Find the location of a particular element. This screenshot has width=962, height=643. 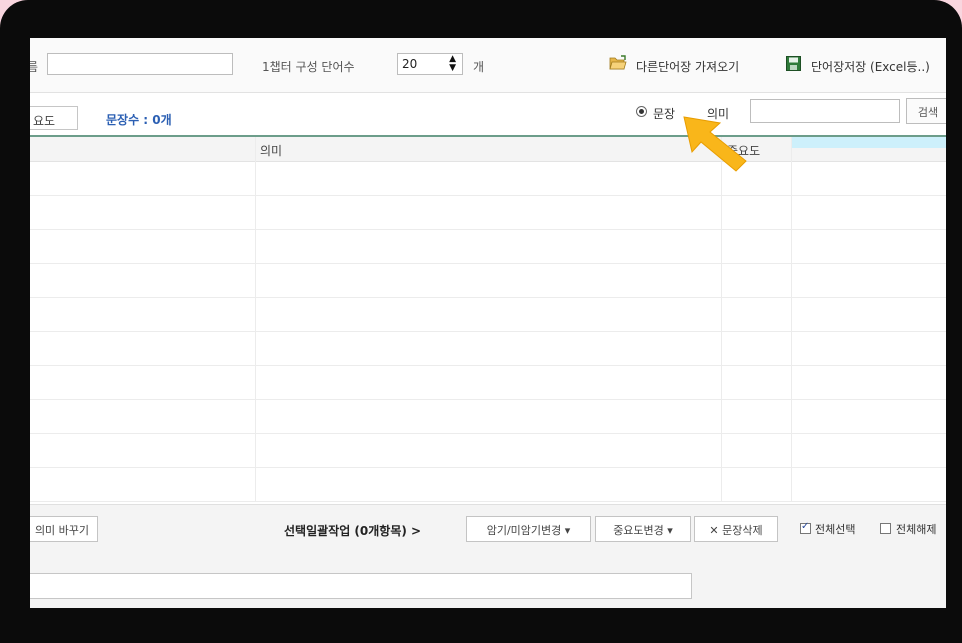

bulk-action-label: 선택일괄작업 (0개항목) > is located at coordinates (353, 531).